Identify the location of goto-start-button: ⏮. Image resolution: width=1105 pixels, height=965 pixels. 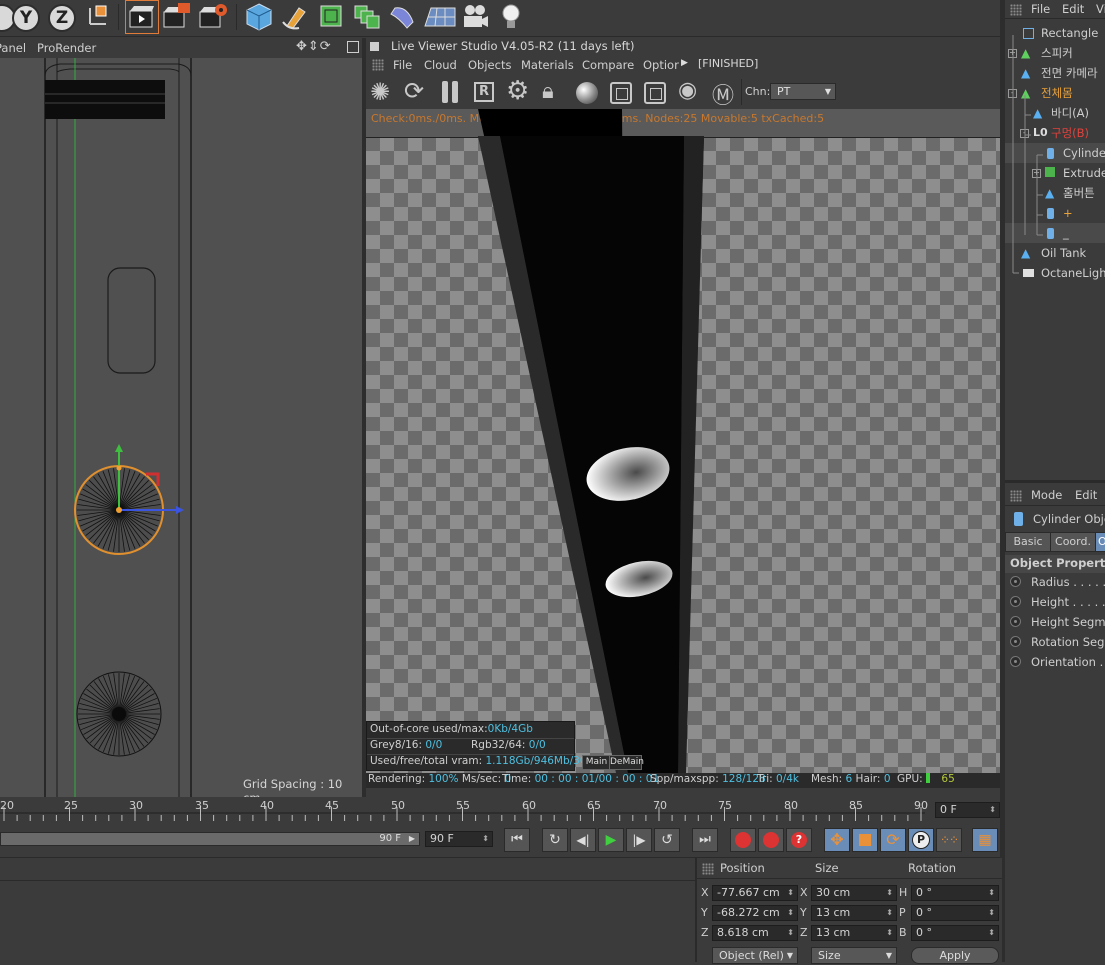
(517, 840).